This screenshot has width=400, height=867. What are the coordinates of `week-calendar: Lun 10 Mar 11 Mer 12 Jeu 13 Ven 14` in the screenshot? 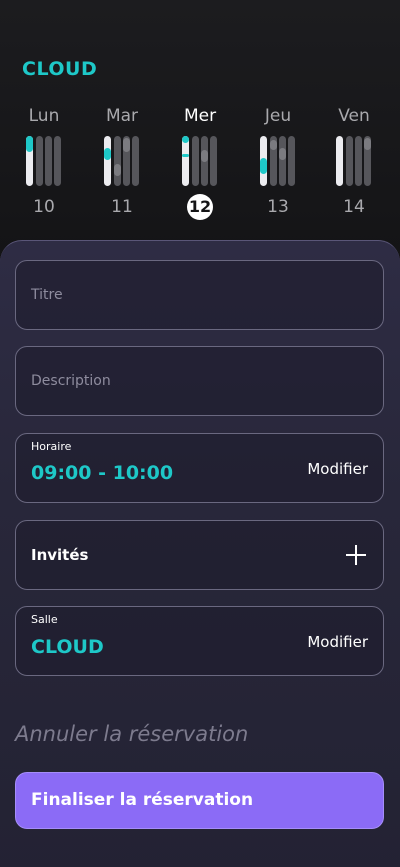 It's located at (200, 164).